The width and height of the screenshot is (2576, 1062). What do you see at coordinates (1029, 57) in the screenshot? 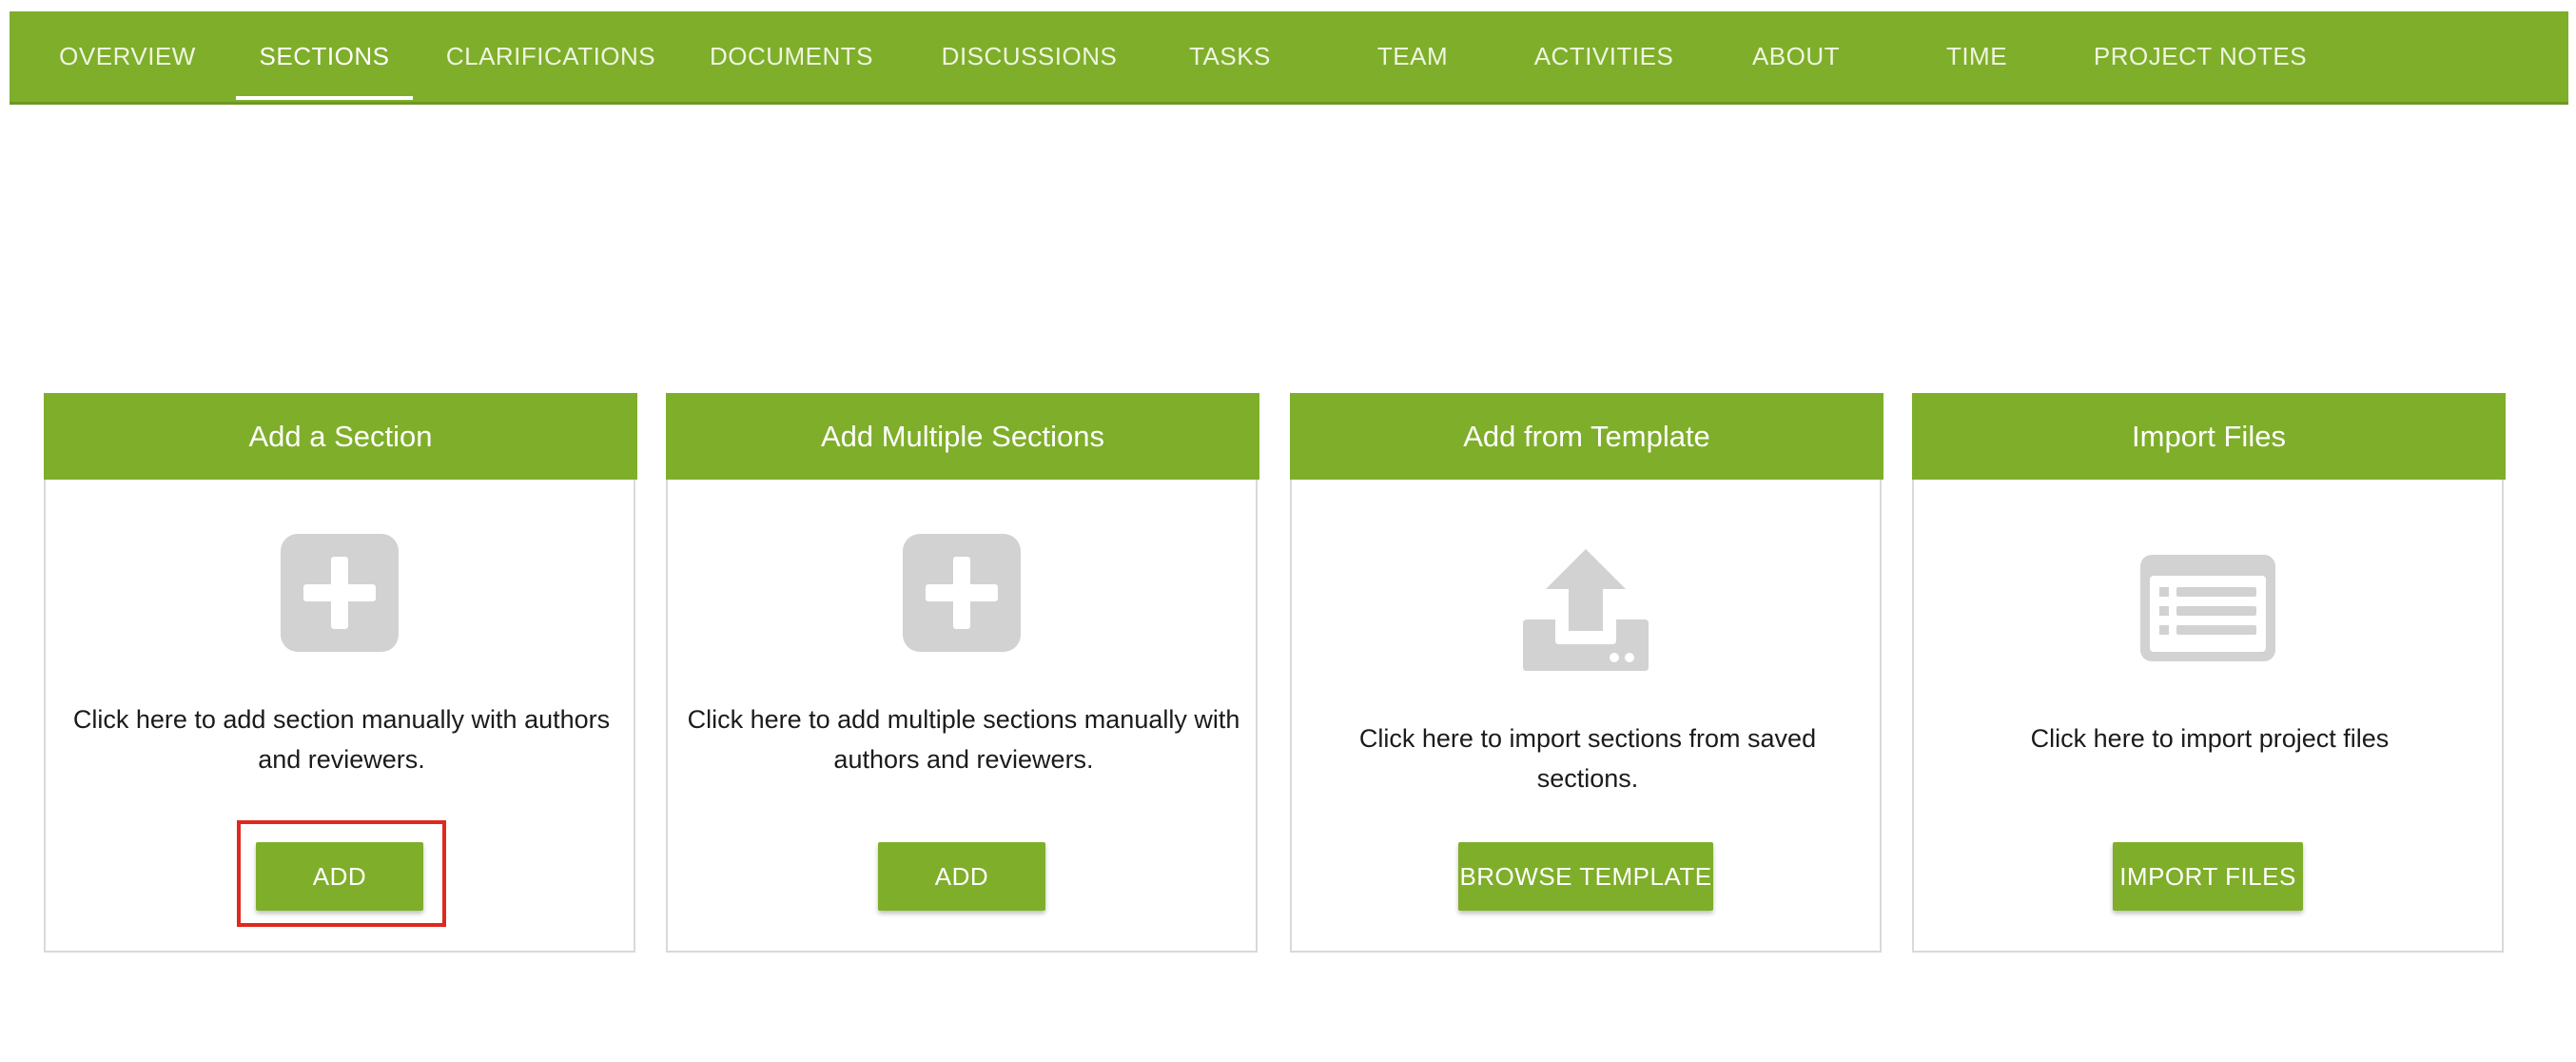
I see `tab-discussions: DISCUSSIONS` at bounding box center [1029, 57].